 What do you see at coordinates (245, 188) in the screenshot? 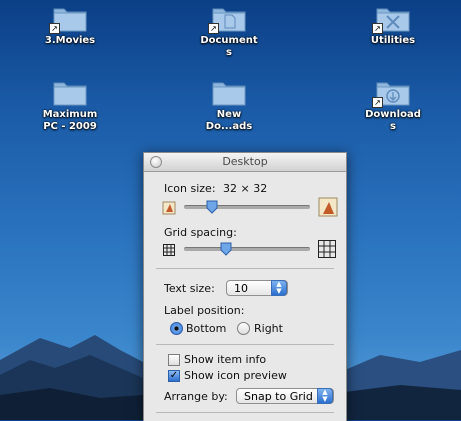
I see `icon-size-value: 32 × 32` at bounding box center [245, 188].